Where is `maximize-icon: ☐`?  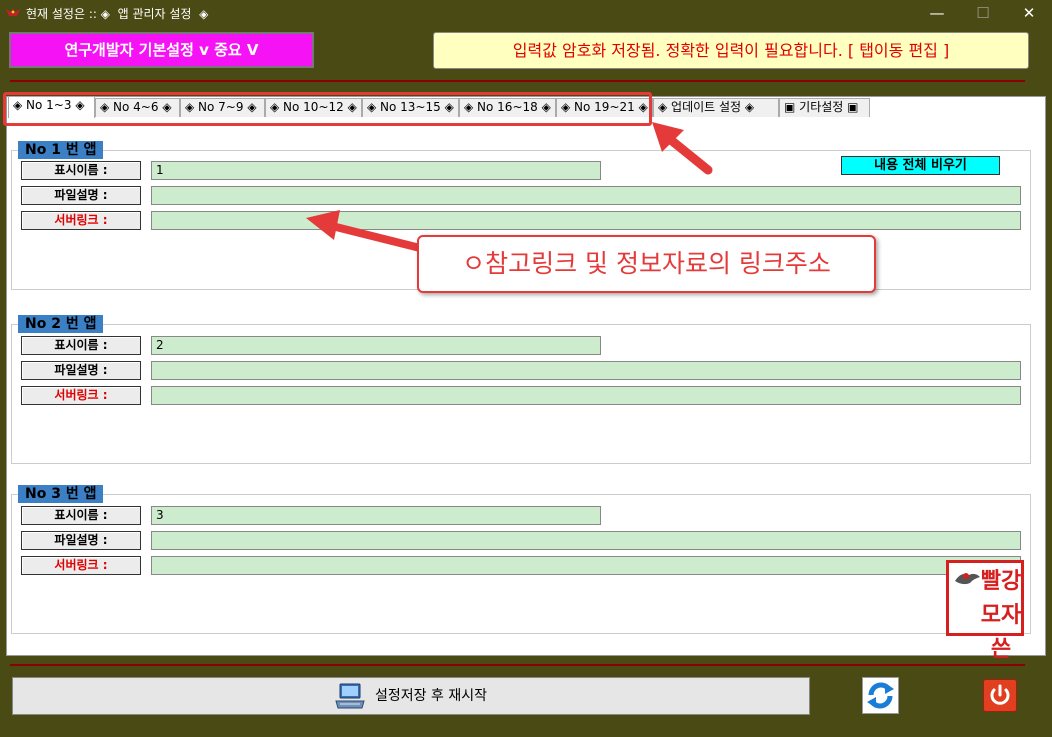
maximize-icon: ☐ is located at coordinates (983, 13).